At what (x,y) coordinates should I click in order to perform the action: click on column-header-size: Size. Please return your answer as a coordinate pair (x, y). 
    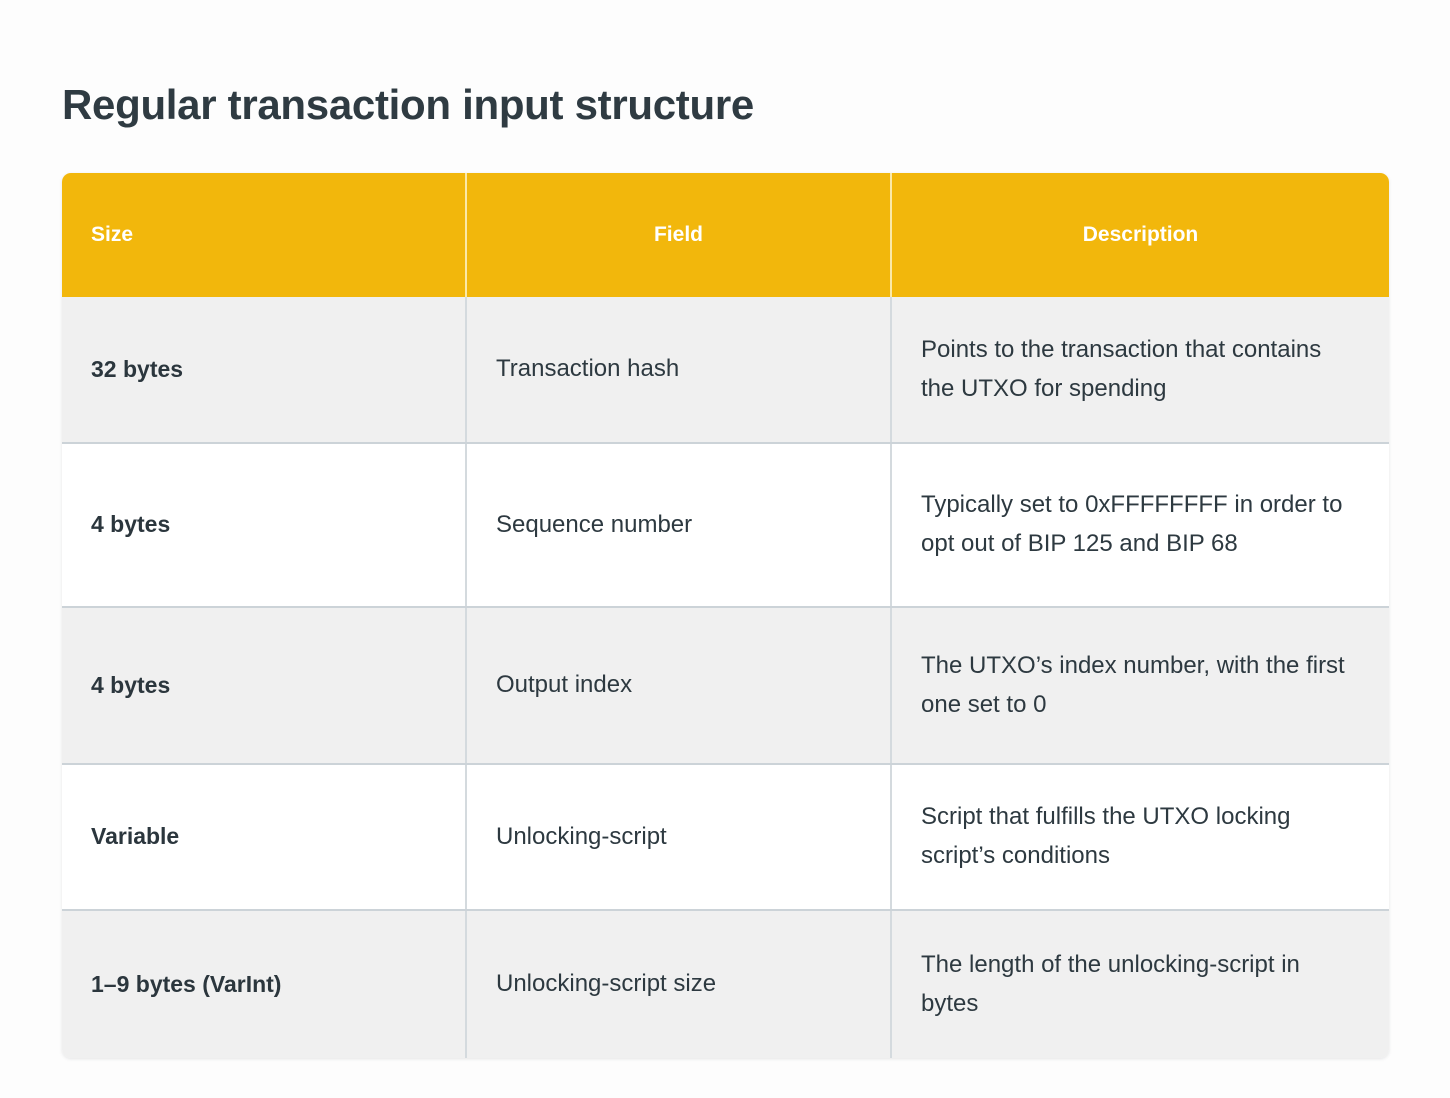
    Looking at the image, I should click on (264, 235).